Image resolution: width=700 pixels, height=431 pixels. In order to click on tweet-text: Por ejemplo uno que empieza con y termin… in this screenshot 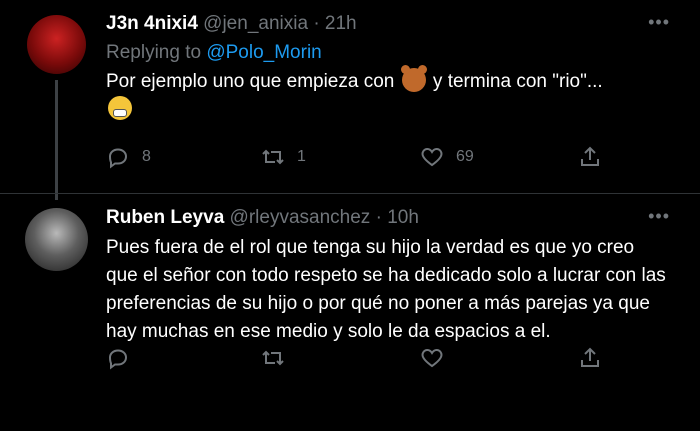, I will do `click(403, 94)`.